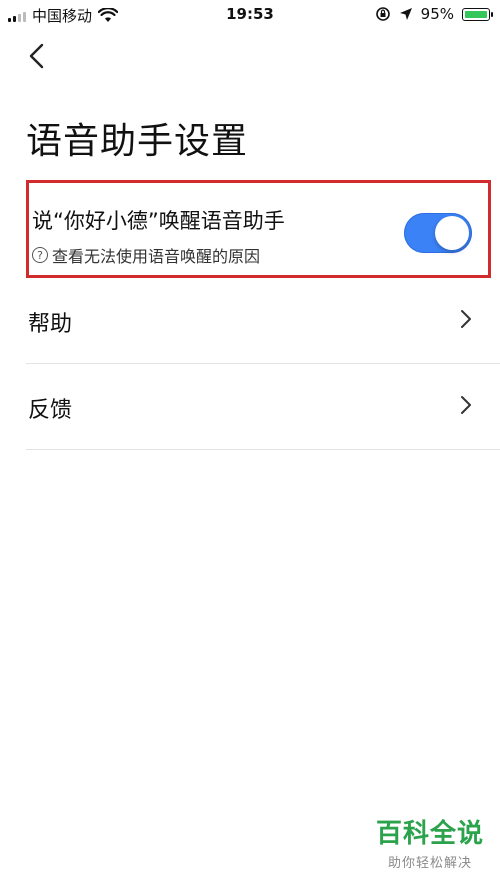 This screenshot has height=889, width=500. Describe the element at coordinates (429, 834) in the screenshot. I see `watermark-title: 百科全说` at that location.